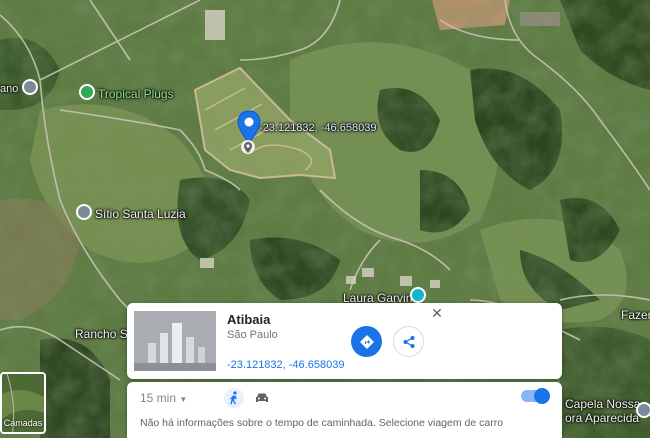 The height and width of the screenshot is (438, 650). I want to click on tropical-plugs-pin, so click(87, 92).